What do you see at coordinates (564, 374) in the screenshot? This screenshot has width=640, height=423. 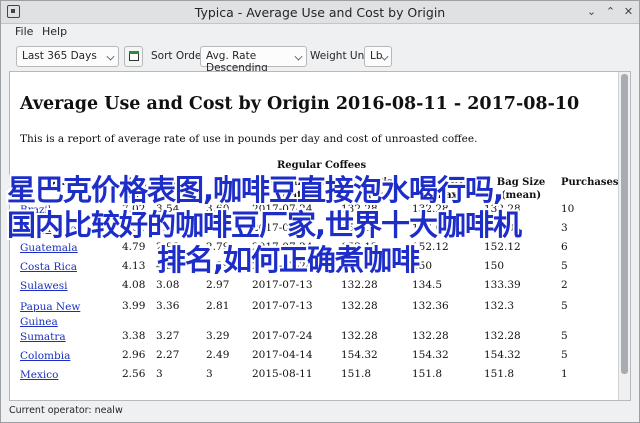 I see `table-cell-purchases: 1` at bounding box center [564, 374].